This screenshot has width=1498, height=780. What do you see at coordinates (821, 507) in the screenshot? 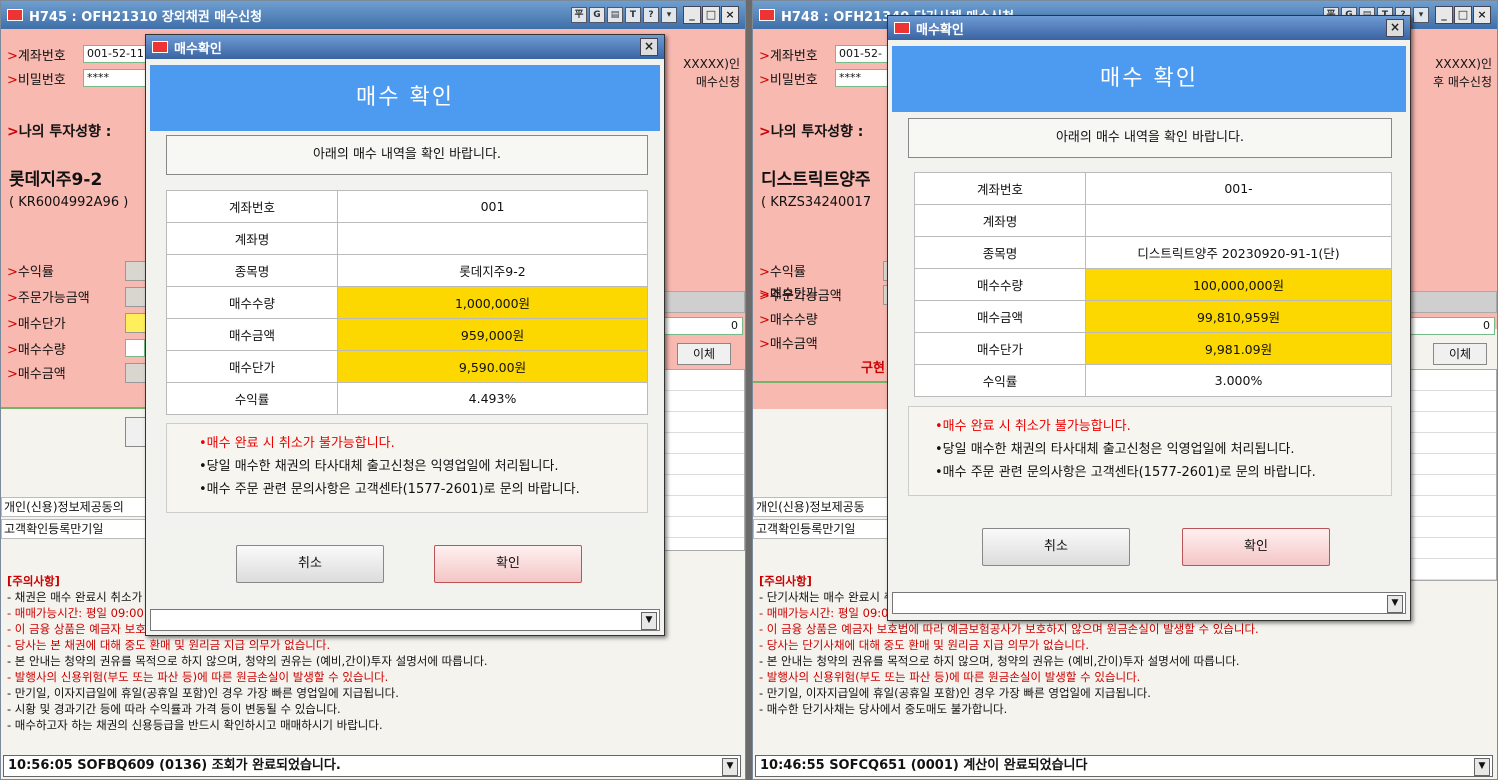
I see `info-consent: 개인(신용)정보제공동` at bounding box center [821, 507].